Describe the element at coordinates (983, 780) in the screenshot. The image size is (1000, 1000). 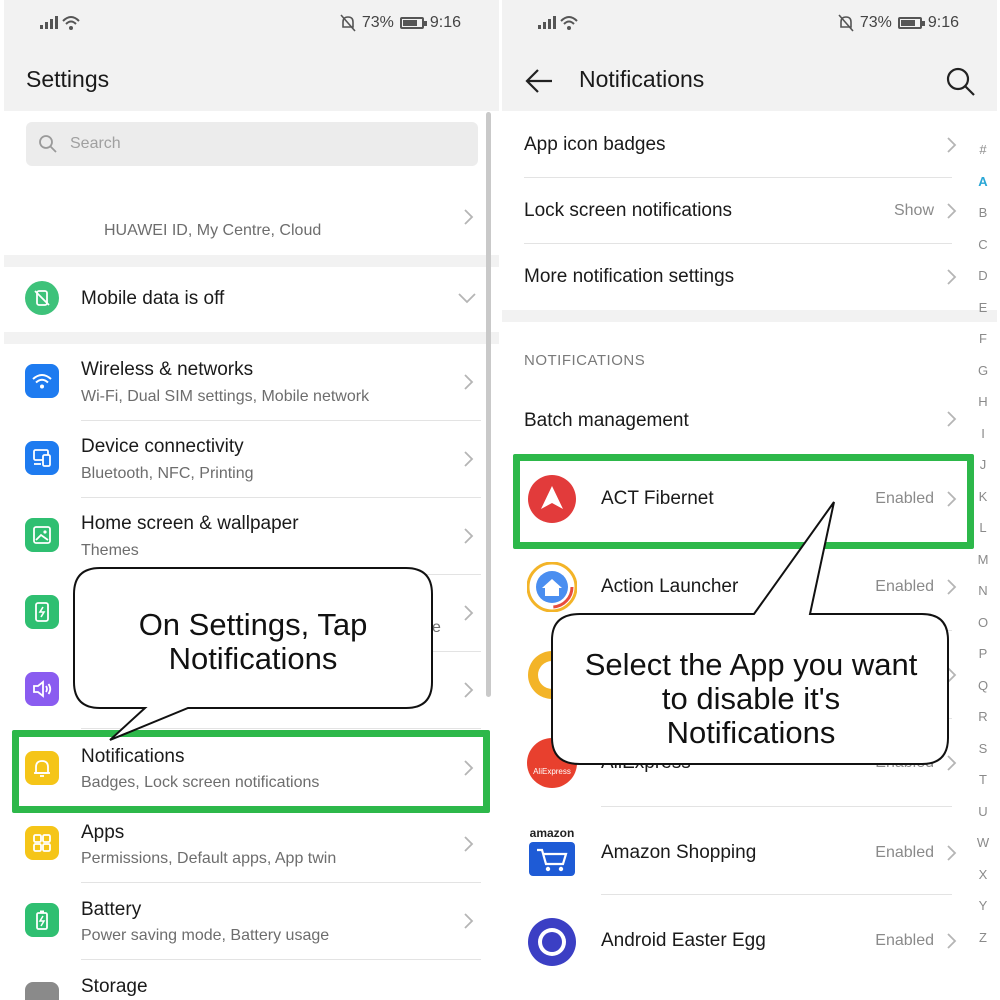
I see `alphabet-letter: T` at that location.